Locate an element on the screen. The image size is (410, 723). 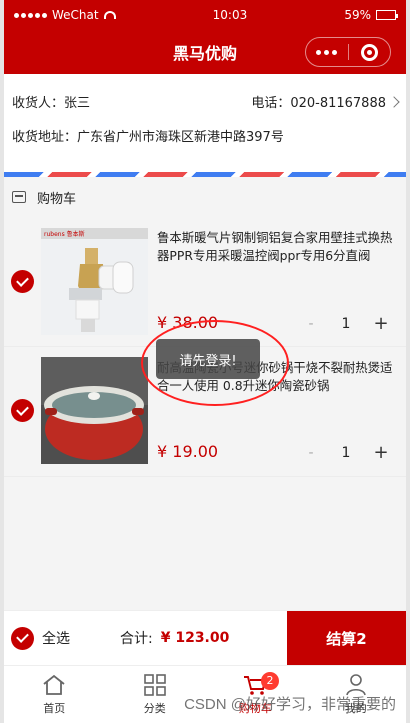
home-icon is located at coordinates (54, 684).